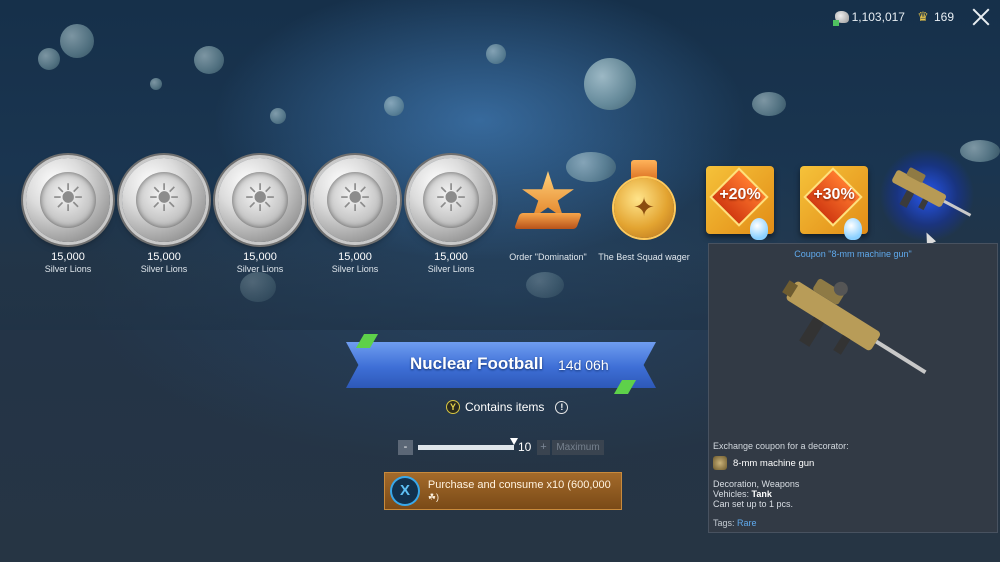 Image resolution: width=1000 pixels, height=562 pixels. Describe the element at coordinates (562, 407) in the screenshot. I see `info-icon: !` at that location.